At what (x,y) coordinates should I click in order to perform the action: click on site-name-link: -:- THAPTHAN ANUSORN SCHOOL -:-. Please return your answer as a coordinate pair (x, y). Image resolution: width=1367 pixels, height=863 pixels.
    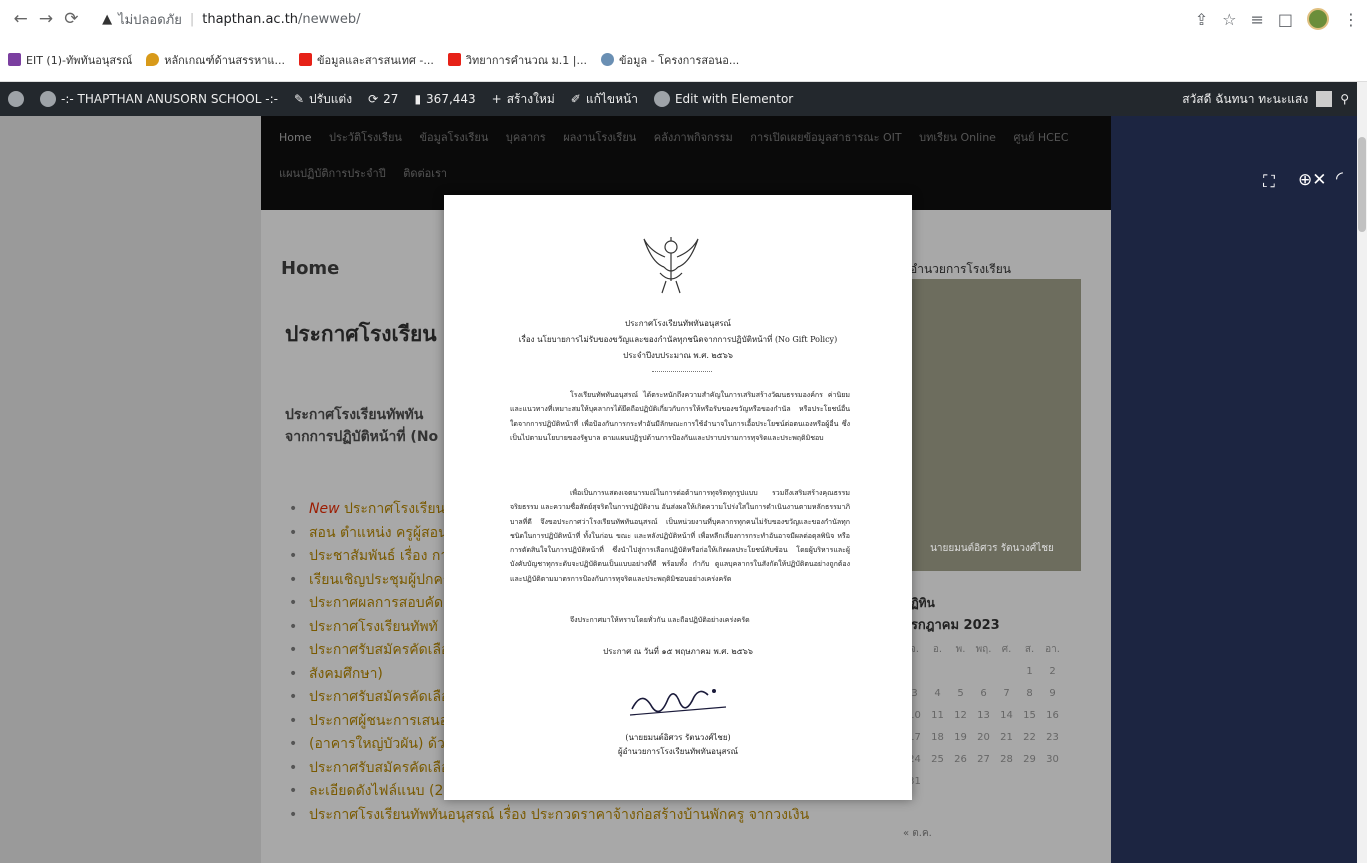
    Looking at the image, I should click on (159, 99).